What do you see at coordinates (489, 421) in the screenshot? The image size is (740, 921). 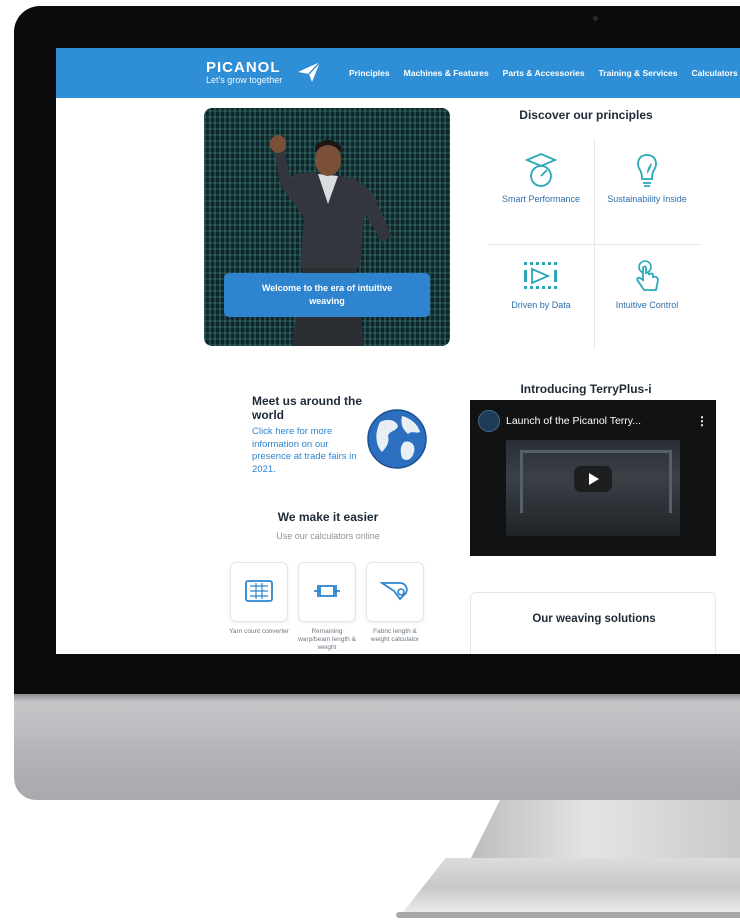 I see `channel-avatar` at bounding box center [489, 421].